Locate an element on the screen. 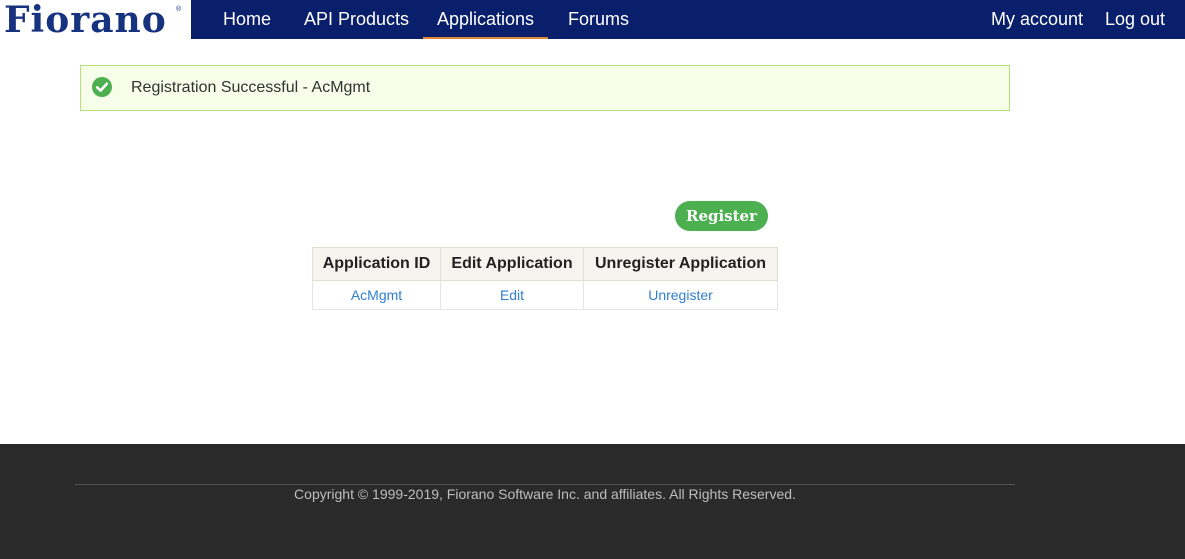 This screenshot has width=1185, height=559. nav-log-out: Log out is located at coordinates (1135, 19).